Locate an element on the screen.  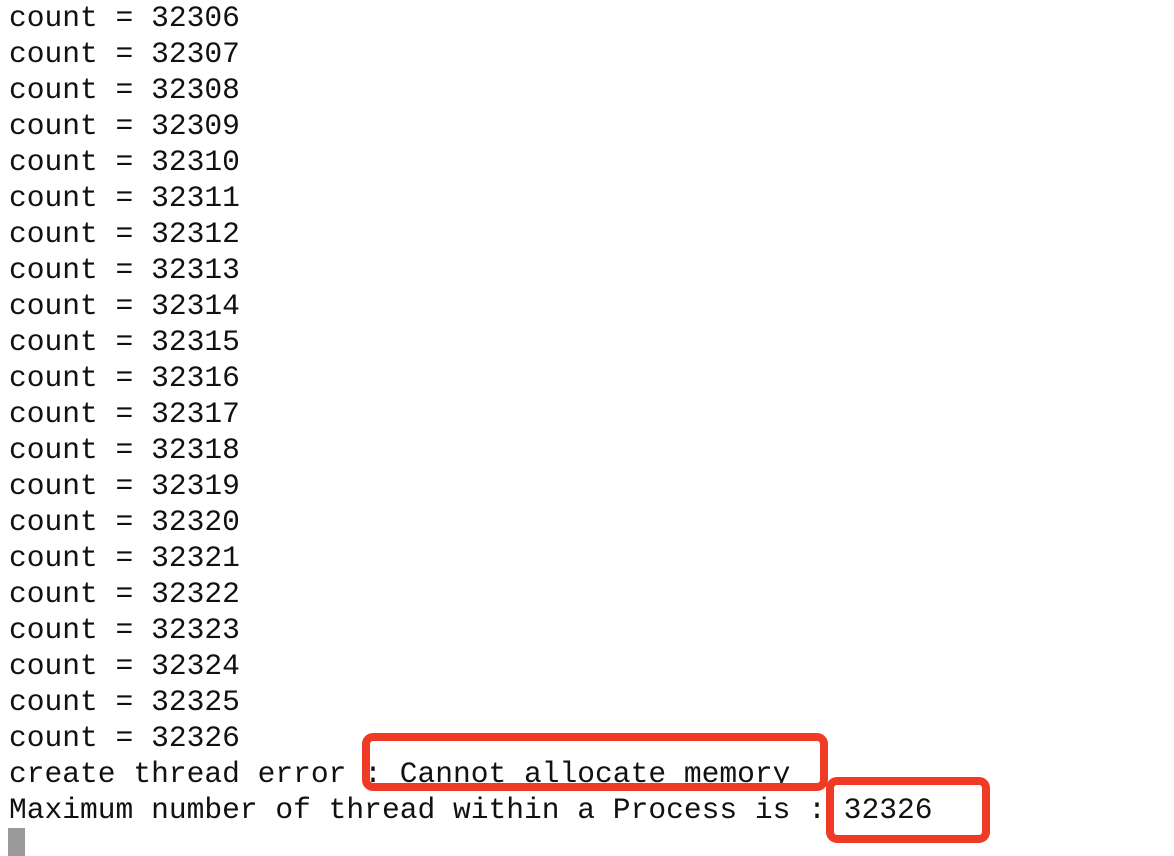
terminal-line: count = 32311 is located at coordinates (124, 198).